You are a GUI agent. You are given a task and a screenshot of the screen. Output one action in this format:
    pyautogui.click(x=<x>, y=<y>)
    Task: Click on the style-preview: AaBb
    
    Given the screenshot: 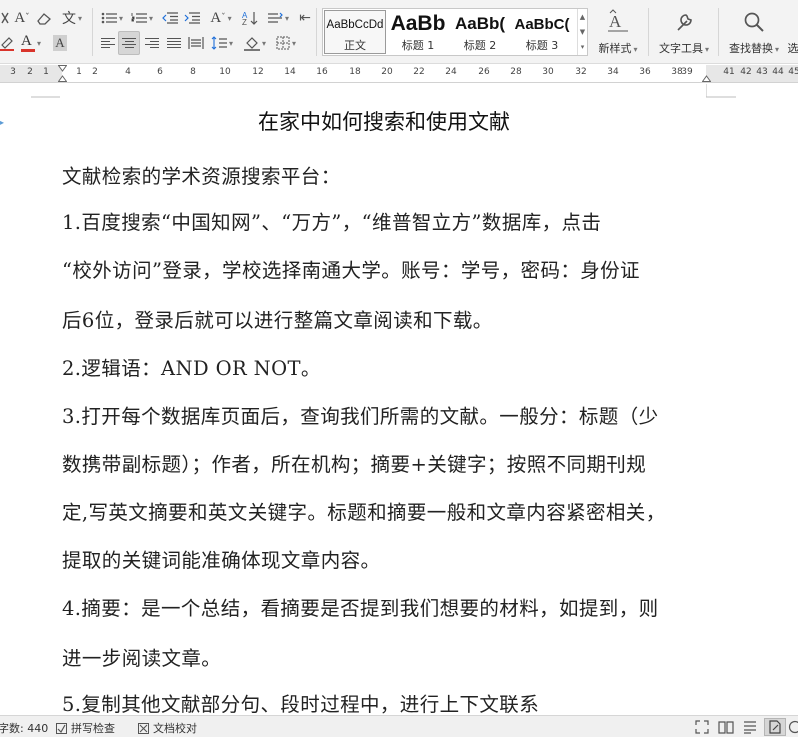 What is the action you would take?
    pyautogui.click(x=418, y=23)
    